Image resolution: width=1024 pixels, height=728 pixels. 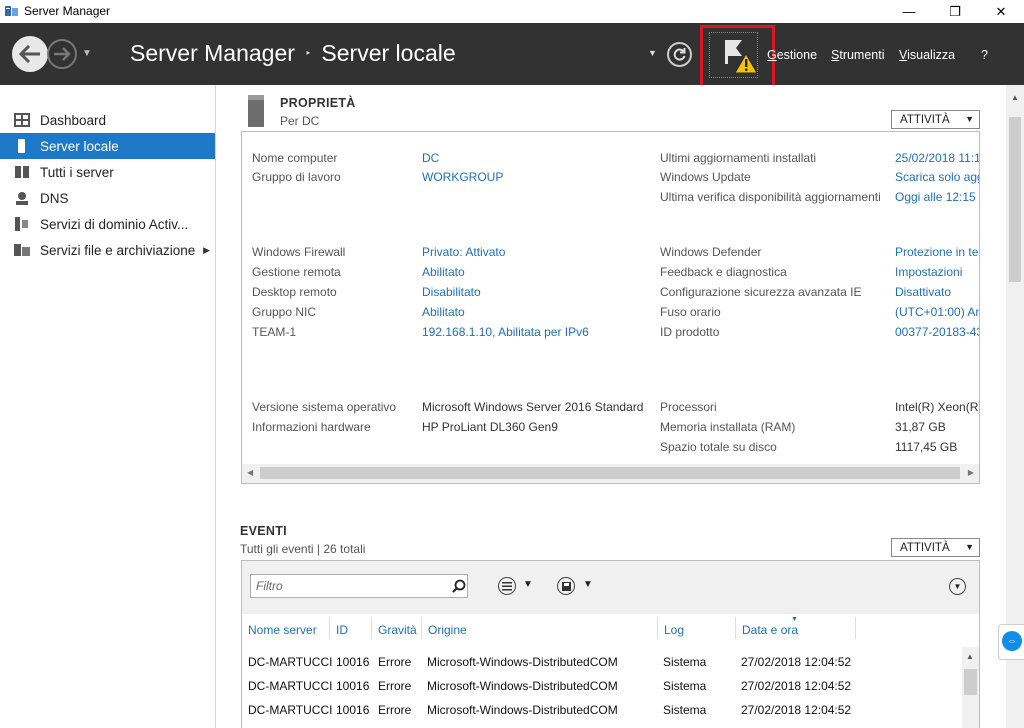 I want to click on prop-value: Microsoft Windows Server 2016 Standard, so click(x=533, y=407).